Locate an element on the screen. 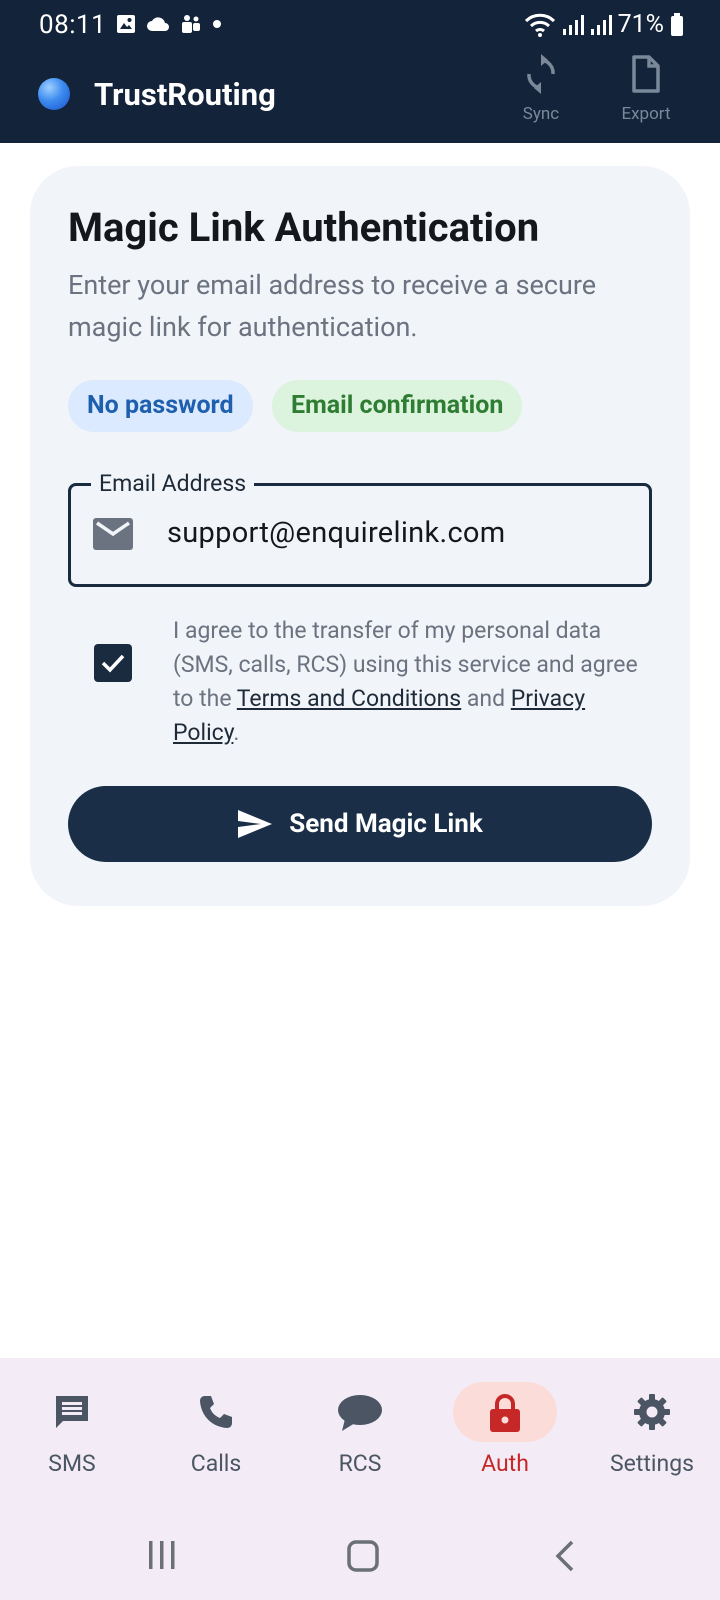 The image size is (720, 1600). nav-rcs: RCS is located at coordinates (360, 1423).